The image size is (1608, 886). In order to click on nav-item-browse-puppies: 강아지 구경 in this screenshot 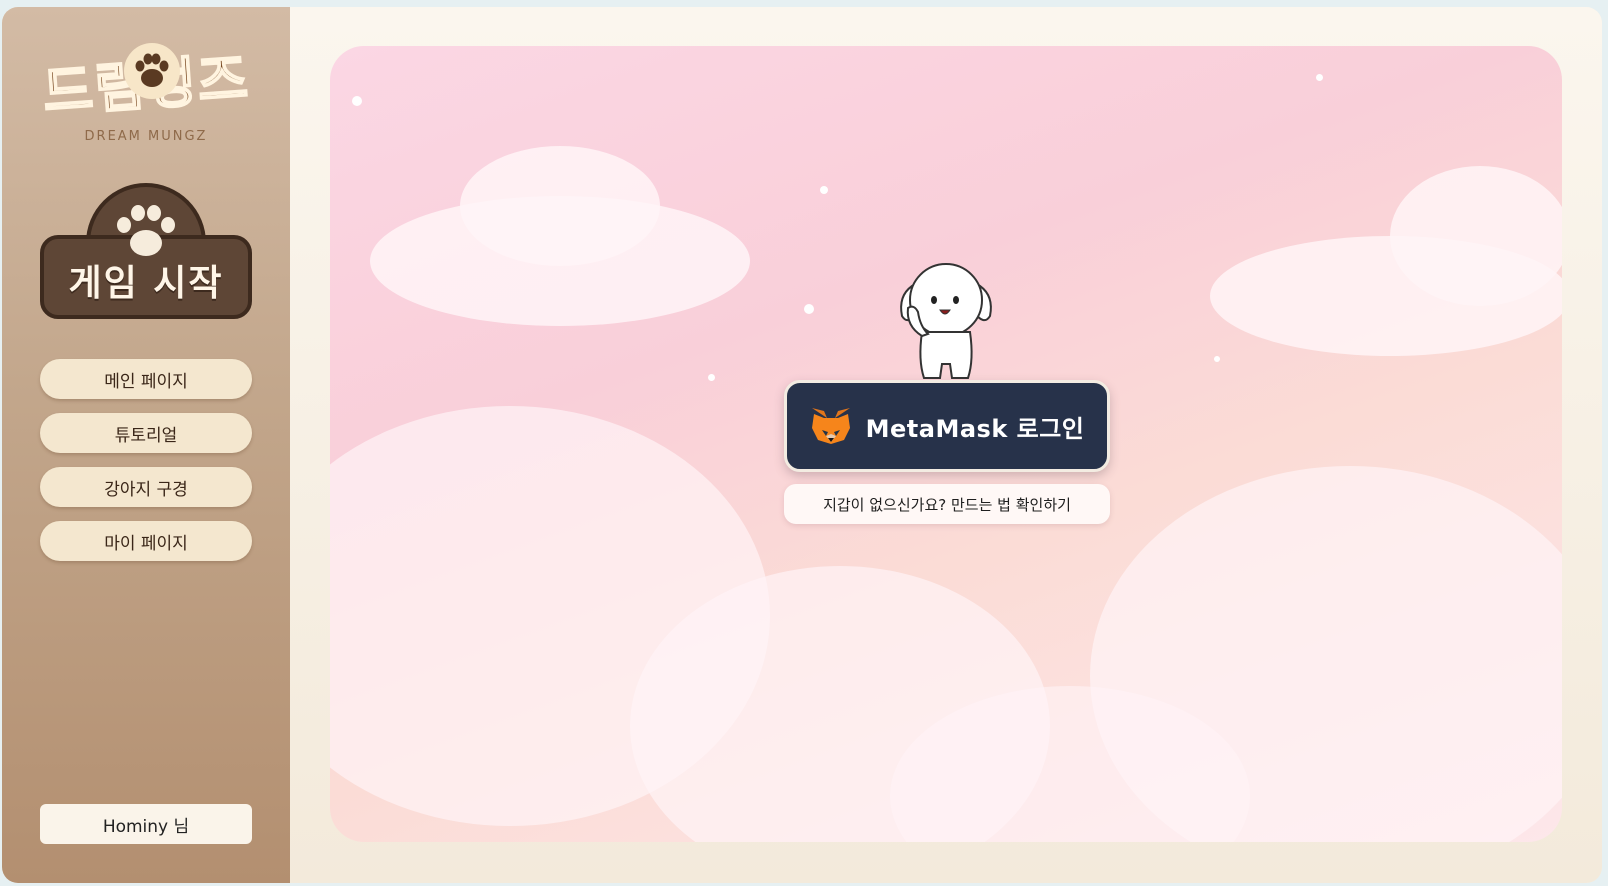, I will do `click(146, 487)`.